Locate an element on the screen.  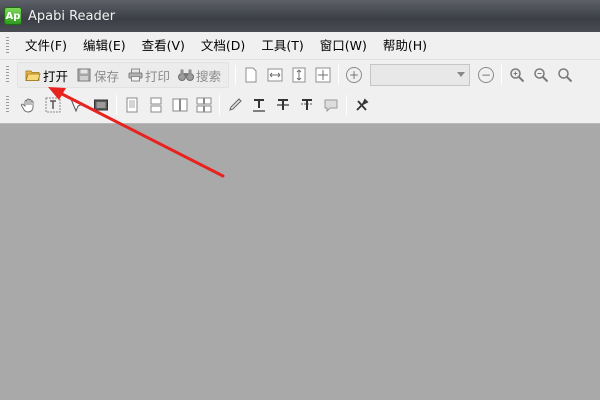
open-label: 打开 is located at coordinates (56, 76).